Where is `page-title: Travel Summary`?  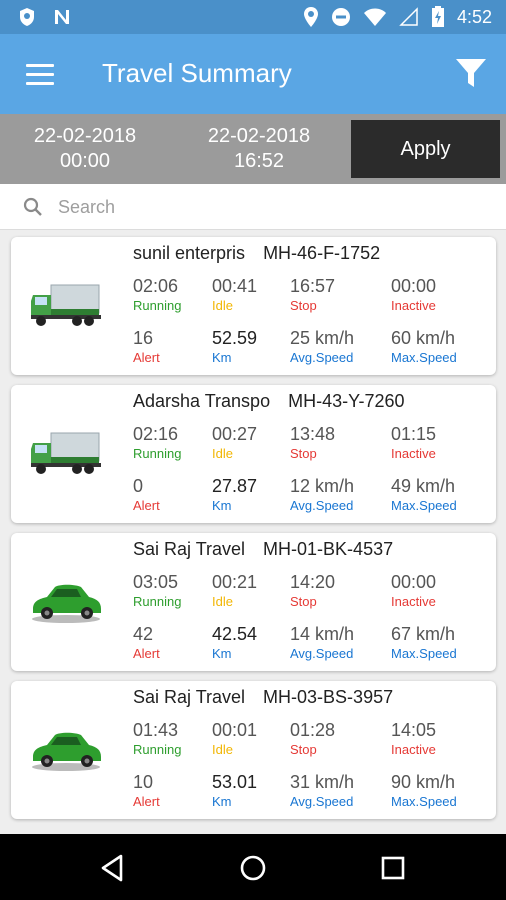 page-title: Travel Summary is located at coordinates (197, 73).